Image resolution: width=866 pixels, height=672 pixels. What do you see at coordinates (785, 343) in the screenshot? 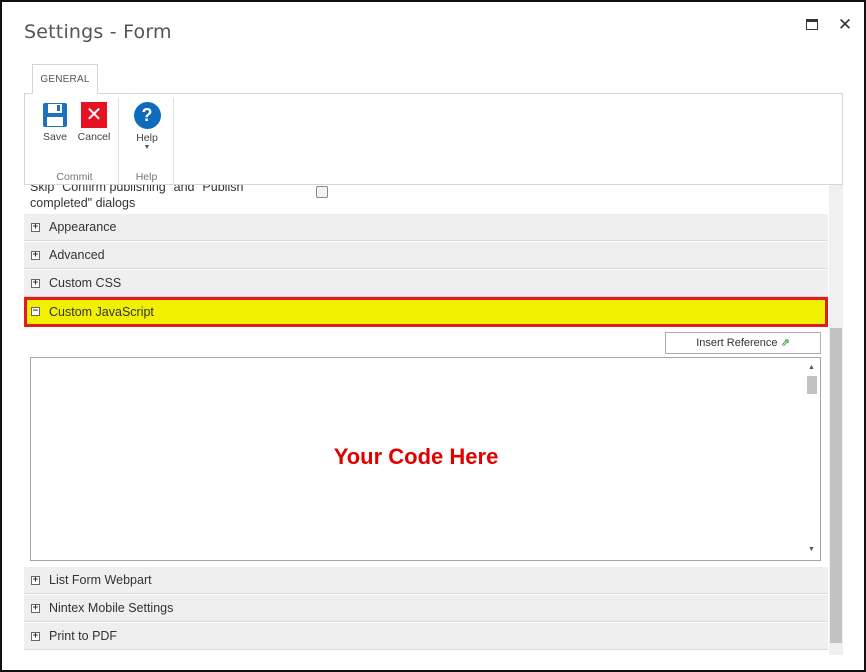
I see `insert-arrow-icon: ⇗` at bounding box center [785, 343].